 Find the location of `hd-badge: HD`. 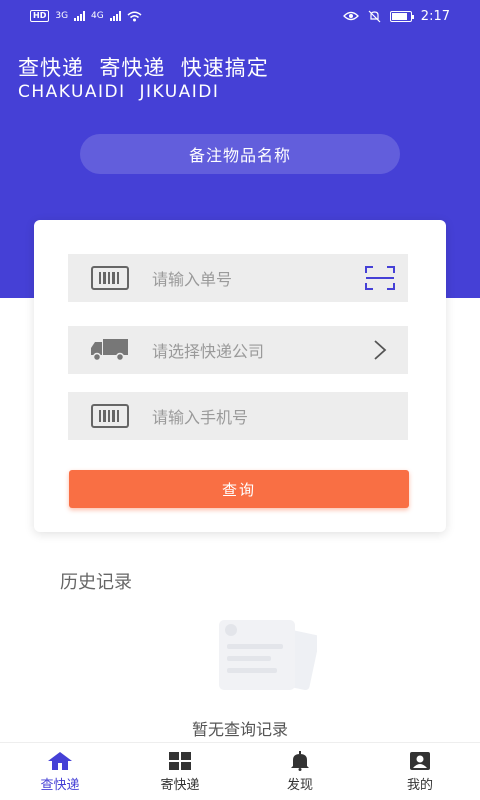

hd-badge: HD is located at coordinates (40, 16).